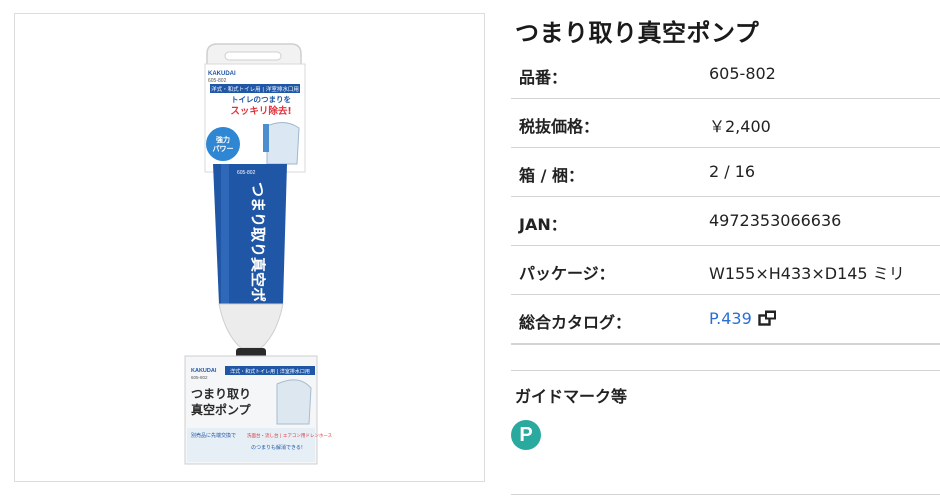 The image size is (940, 497). I want to click on guide-marks-title: ガイドマーク等, so click(571, 396).